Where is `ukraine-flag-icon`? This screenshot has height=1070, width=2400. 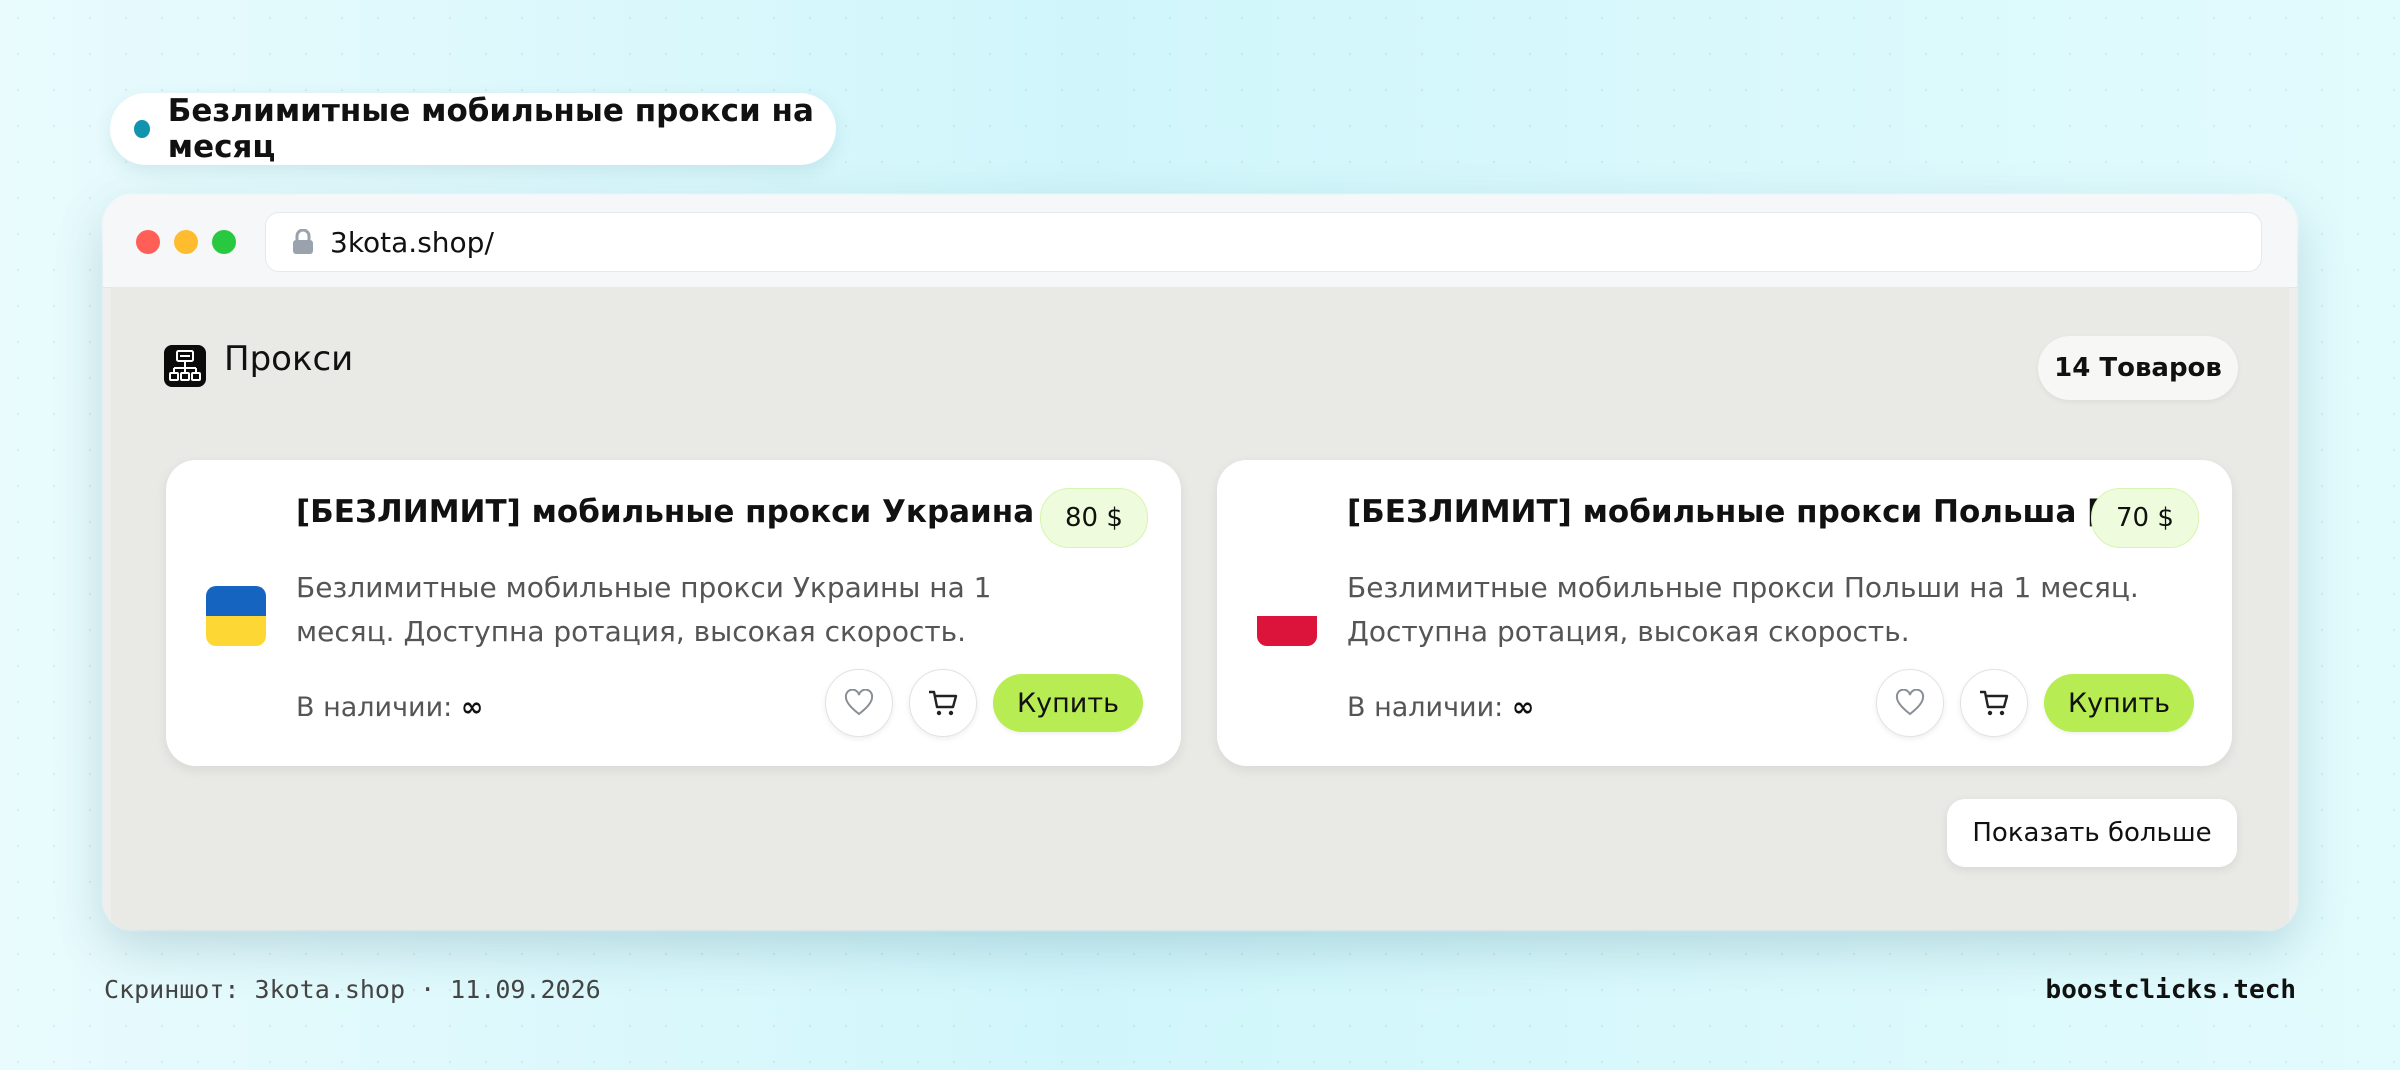
ukraine-flag-icon is located at coordinates (236, 616).